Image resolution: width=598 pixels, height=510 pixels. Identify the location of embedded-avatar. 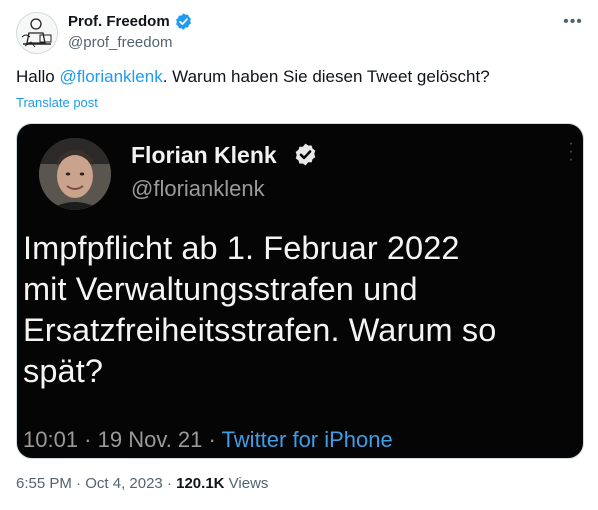
(75, 174).